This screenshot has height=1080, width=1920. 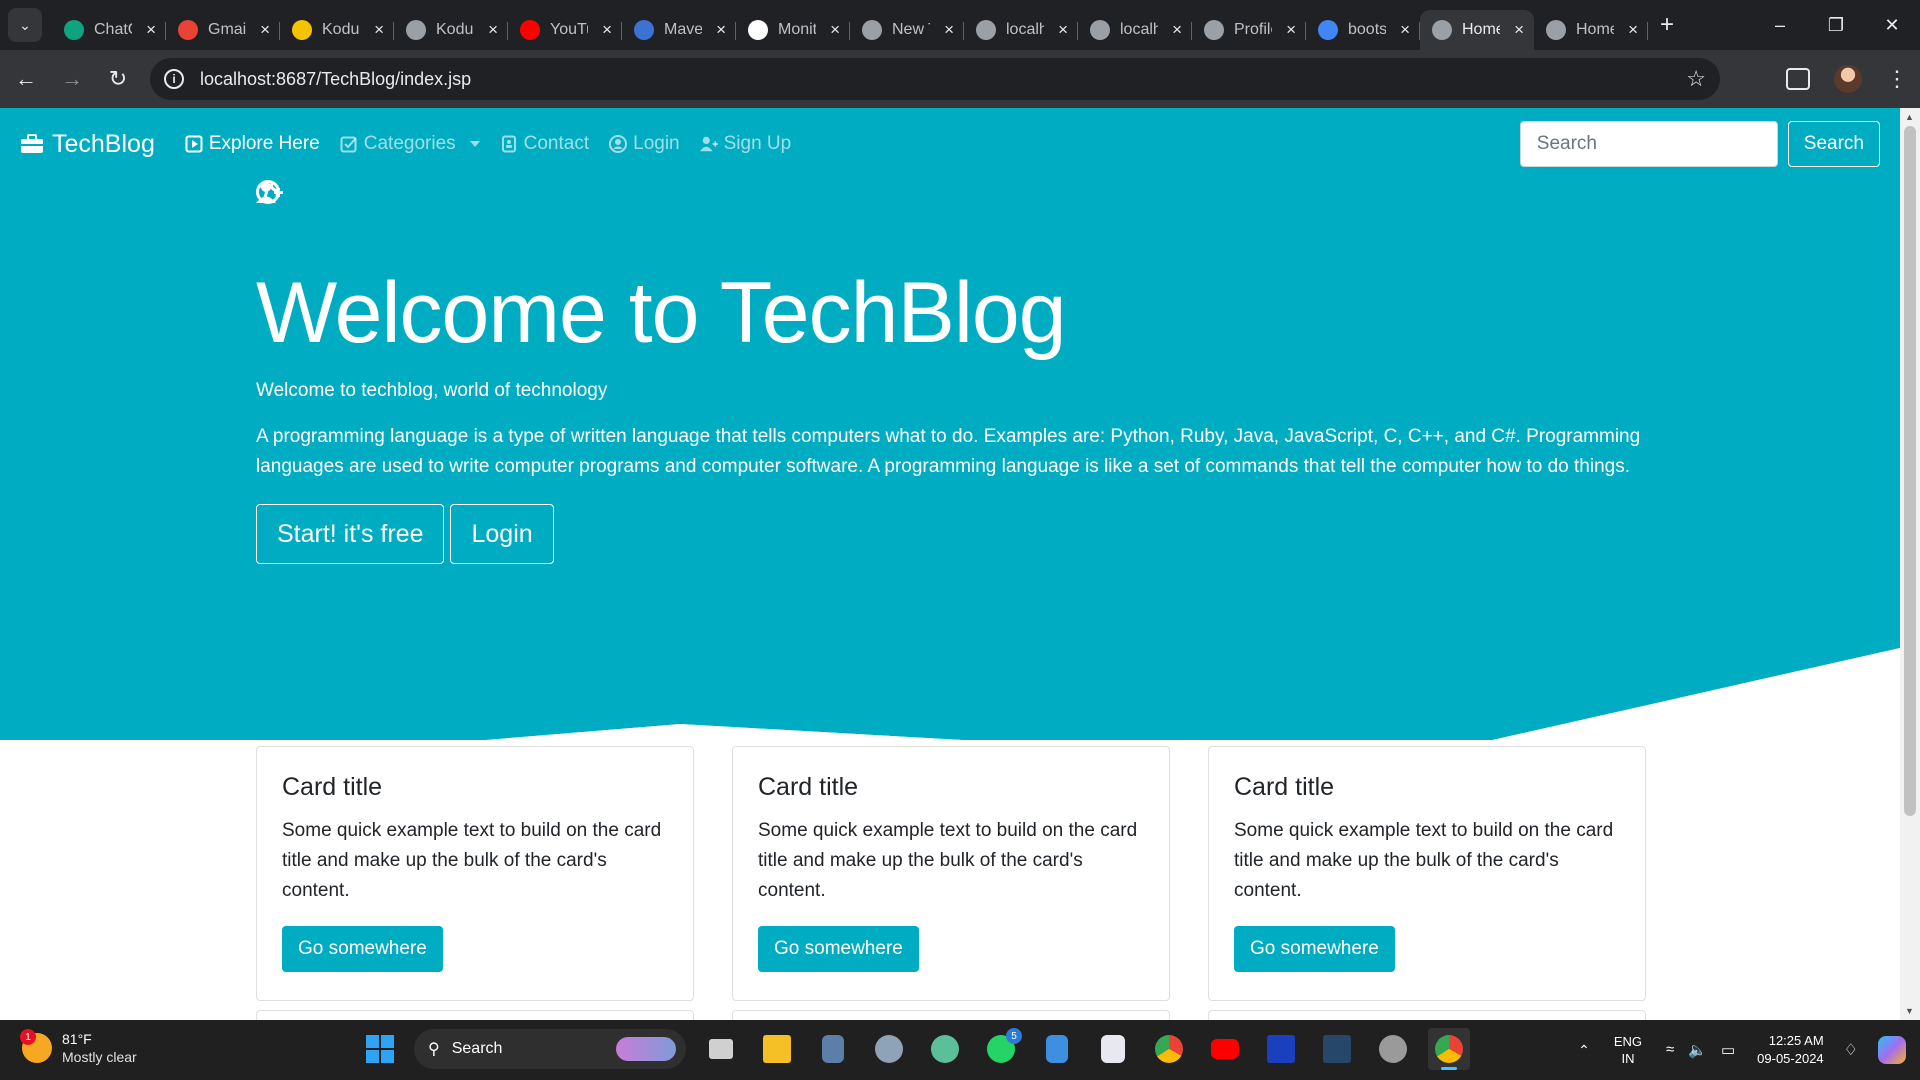 I want to click on browser-tab: Monitor ×, so click(x=793, y=30).